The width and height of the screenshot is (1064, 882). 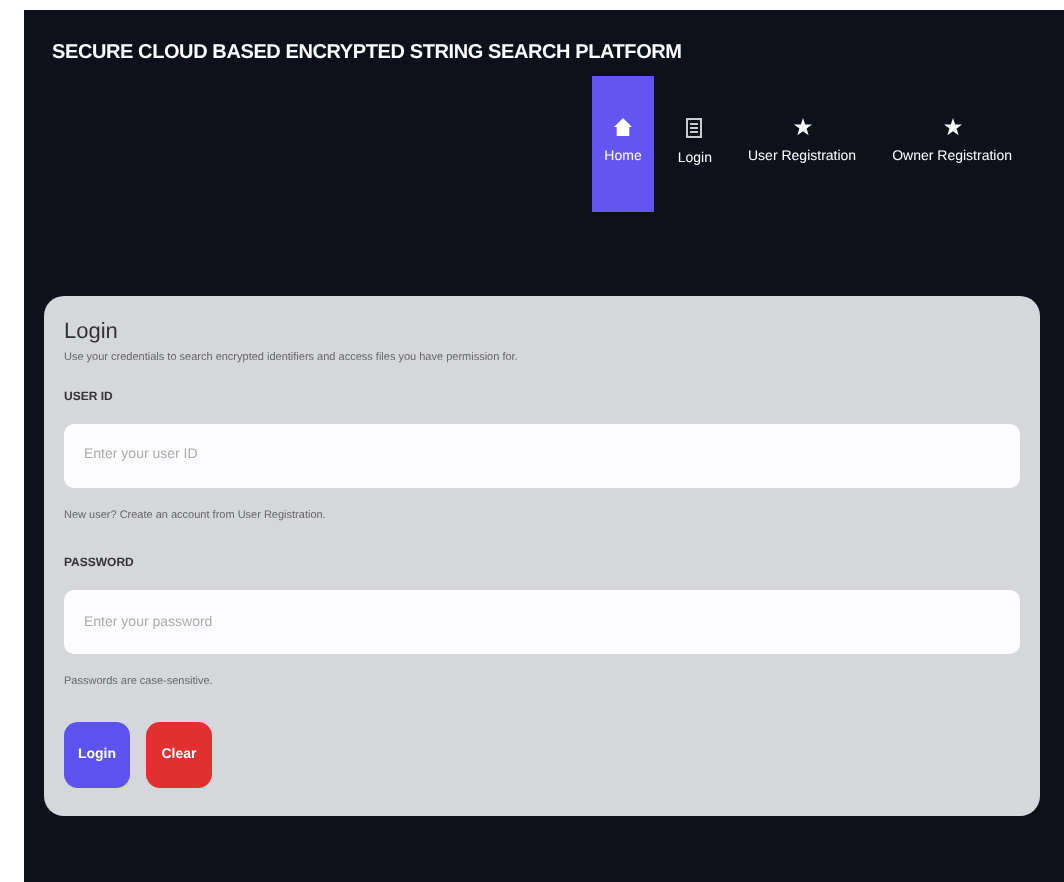 I want to click on site-title: SECURE CLOUD BASED ENCRYPTED STRING SEARCH PLATFORM, so click(x=368, y=54).